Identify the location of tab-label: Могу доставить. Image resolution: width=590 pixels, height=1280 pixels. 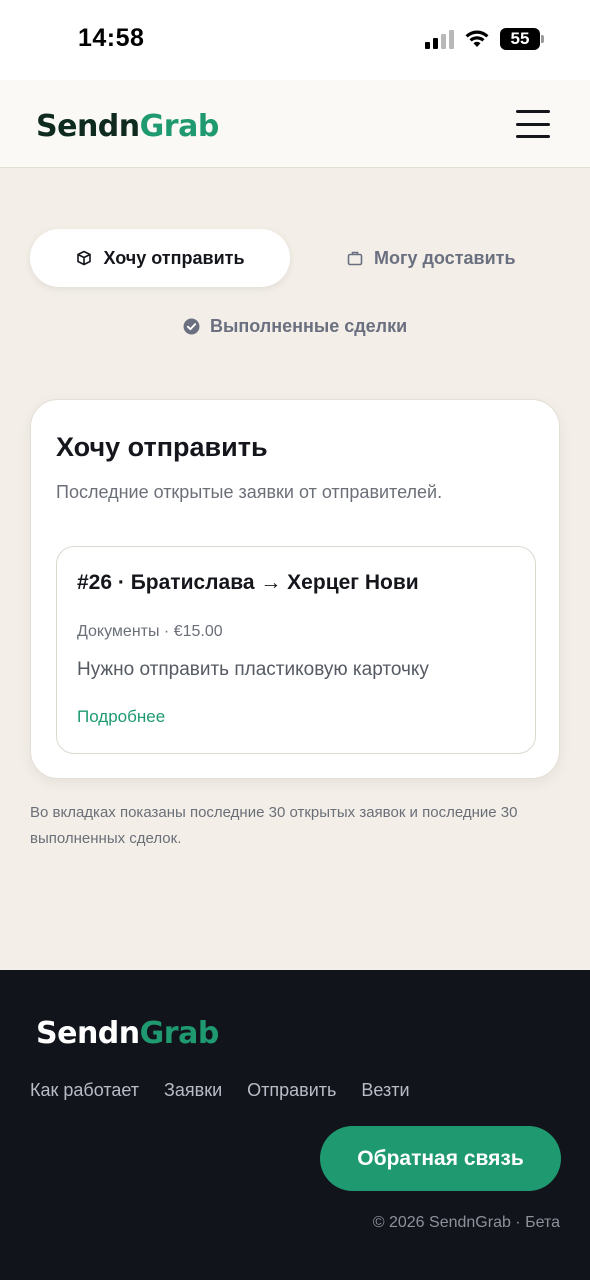
(445, 257).